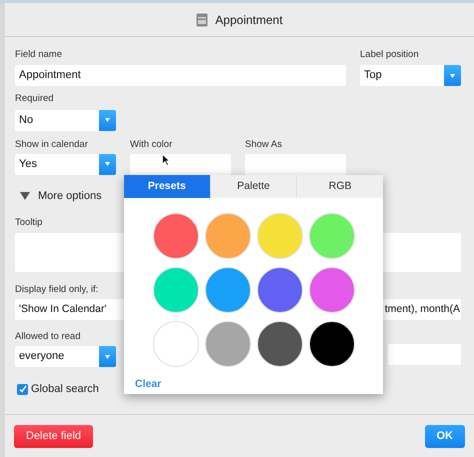  I want to click on dropdown: Yes, so click(65, 164).